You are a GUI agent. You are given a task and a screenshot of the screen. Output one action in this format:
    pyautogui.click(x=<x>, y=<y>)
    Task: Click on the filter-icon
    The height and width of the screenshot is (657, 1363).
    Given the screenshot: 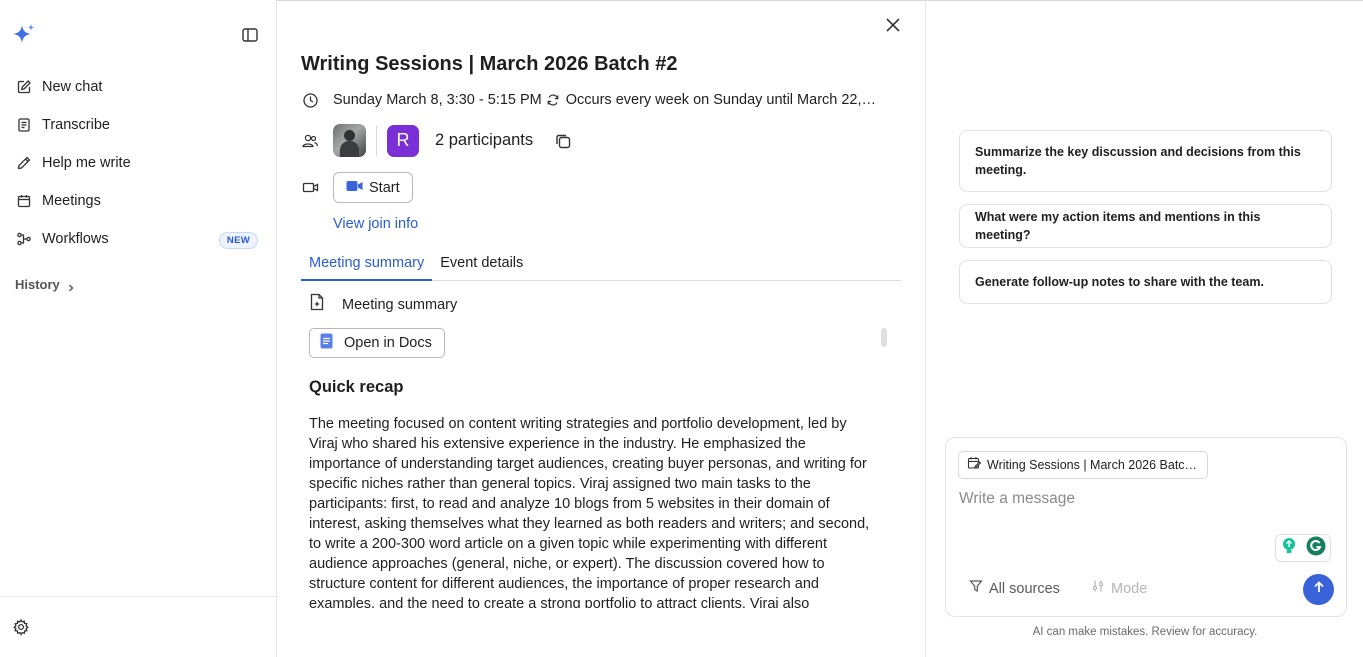 What is the action you would take?
    pyautogui.click(x=976, y=588)
    